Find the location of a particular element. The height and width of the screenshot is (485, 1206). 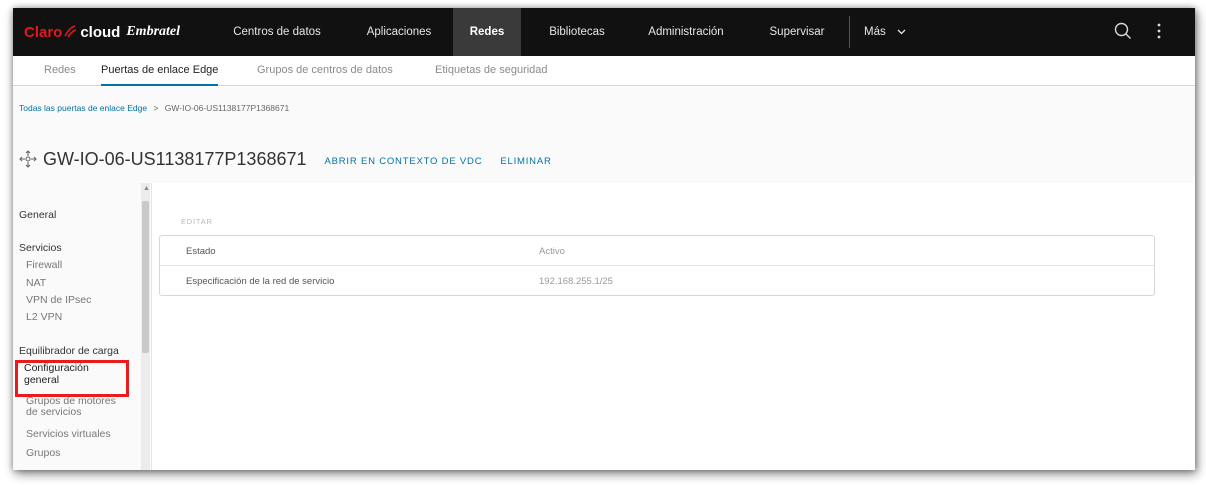

sidebar-scrollbar: ▲ is located at coordinates (145, 326).